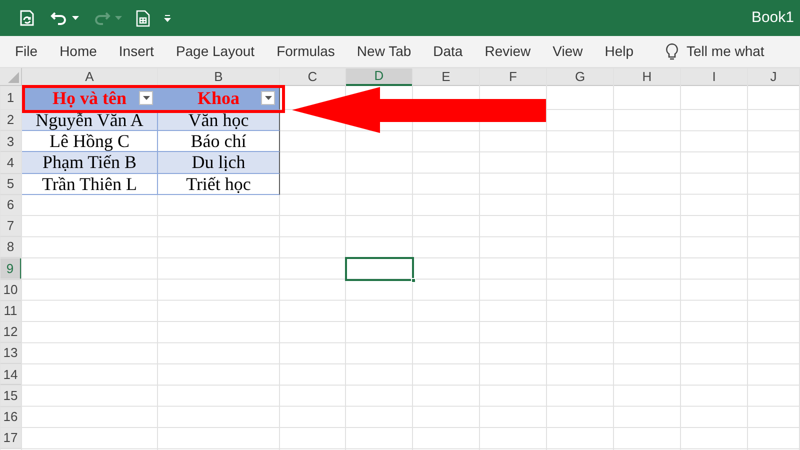 Image resolution: width=800 pixels, height=450 pixels. What do you see at coordinates (11, 141) in the screenshot?
I see `row-header: 3` at bounding box center [11, 141].